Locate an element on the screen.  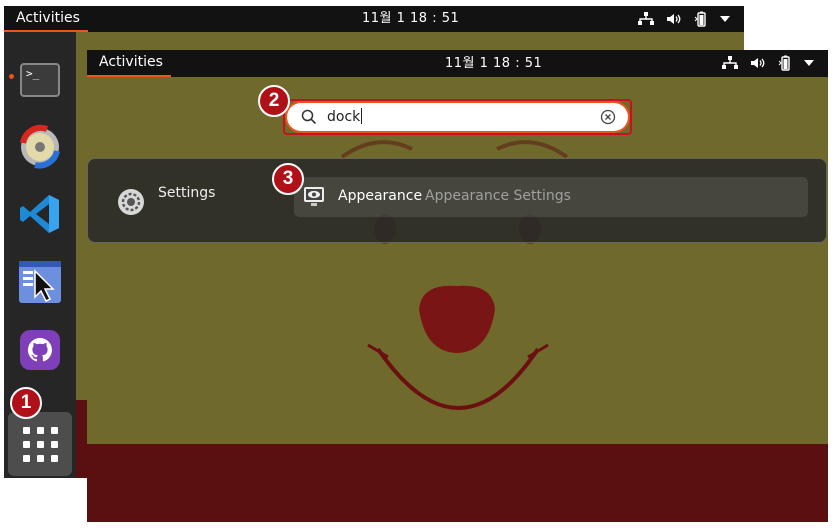
text-caret is located at coordinates (362, 116).